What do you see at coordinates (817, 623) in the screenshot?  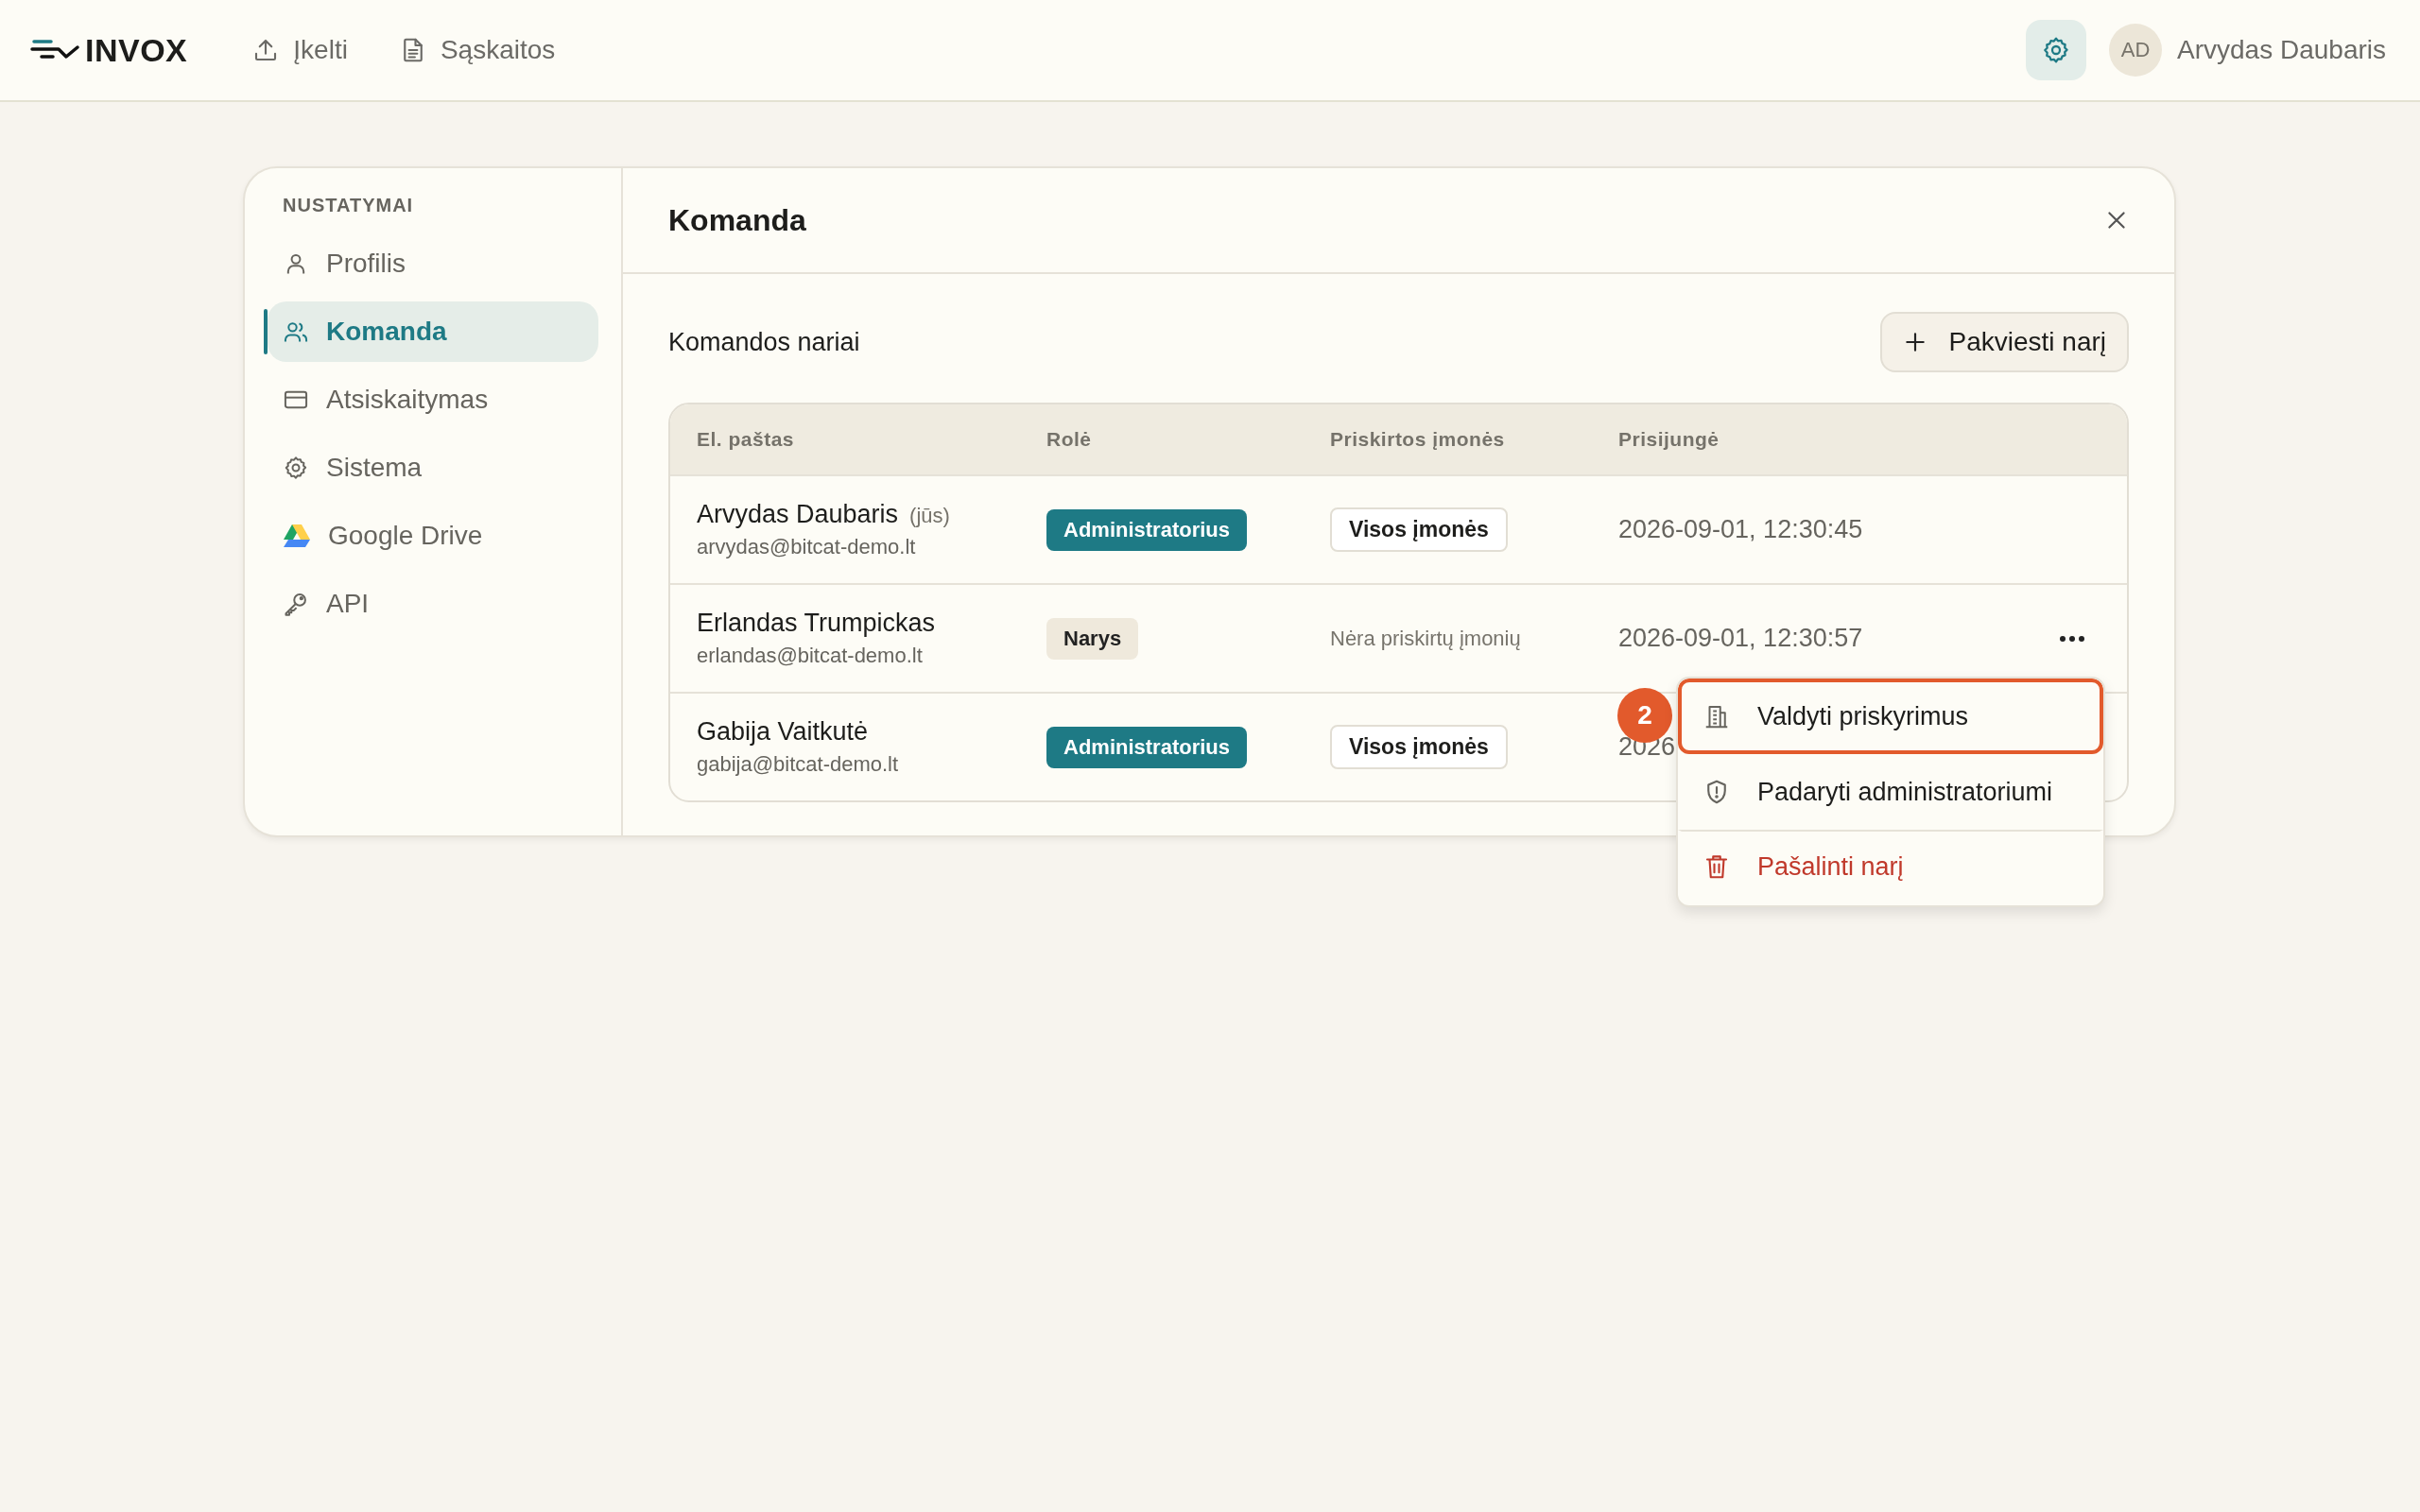 I see `member-name: Erlandas Trumpickas` at bounding box center [817, 623].